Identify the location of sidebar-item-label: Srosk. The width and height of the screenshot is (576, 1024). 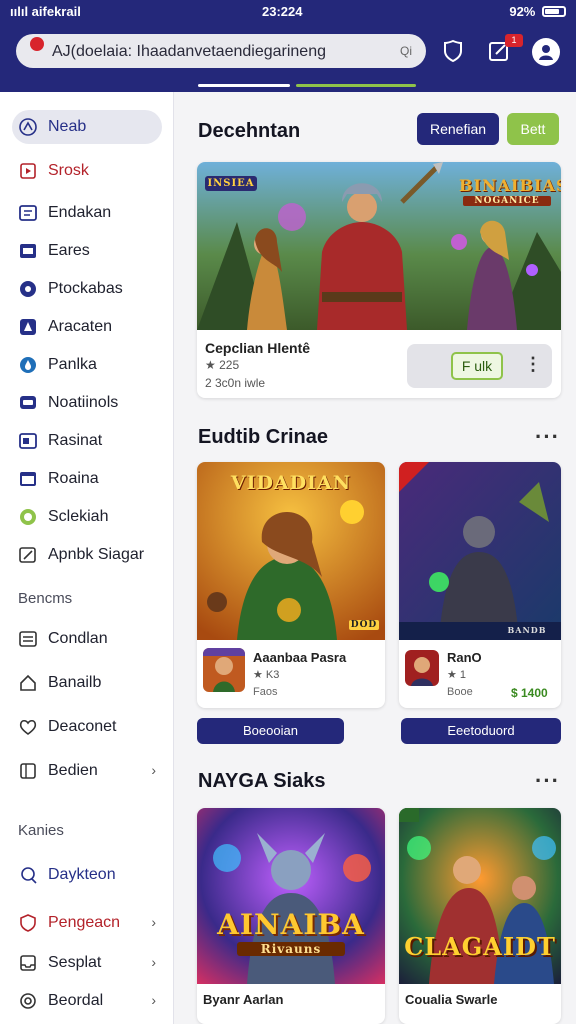
(68, 170).